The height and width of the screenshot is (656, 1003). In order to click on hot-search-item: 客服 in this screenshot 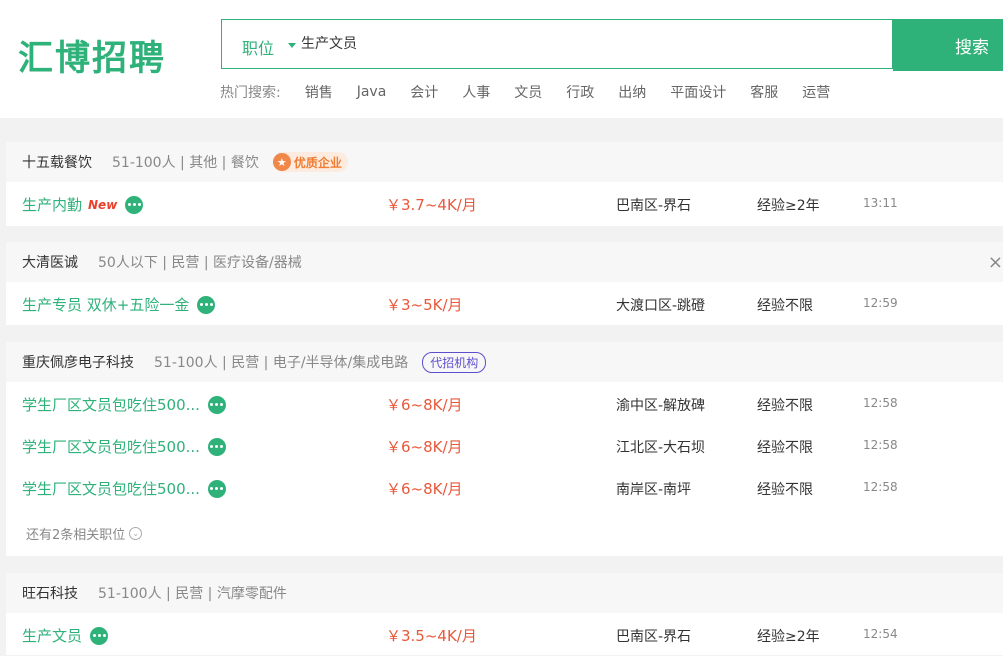, I will do `click(764, 92)`.